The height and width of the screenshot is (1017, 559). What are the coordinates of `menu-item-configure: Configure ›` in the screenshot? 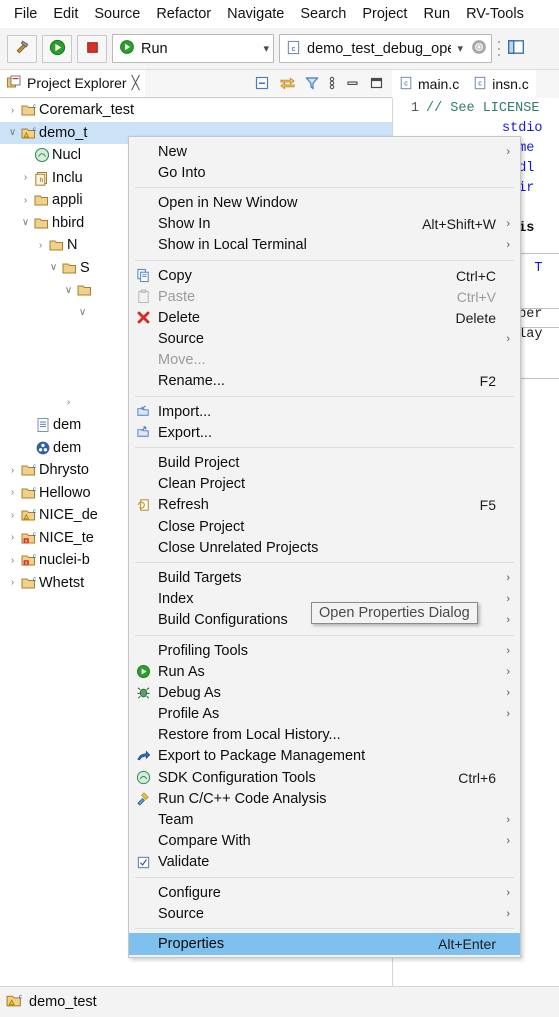 It's located at (324, 892).